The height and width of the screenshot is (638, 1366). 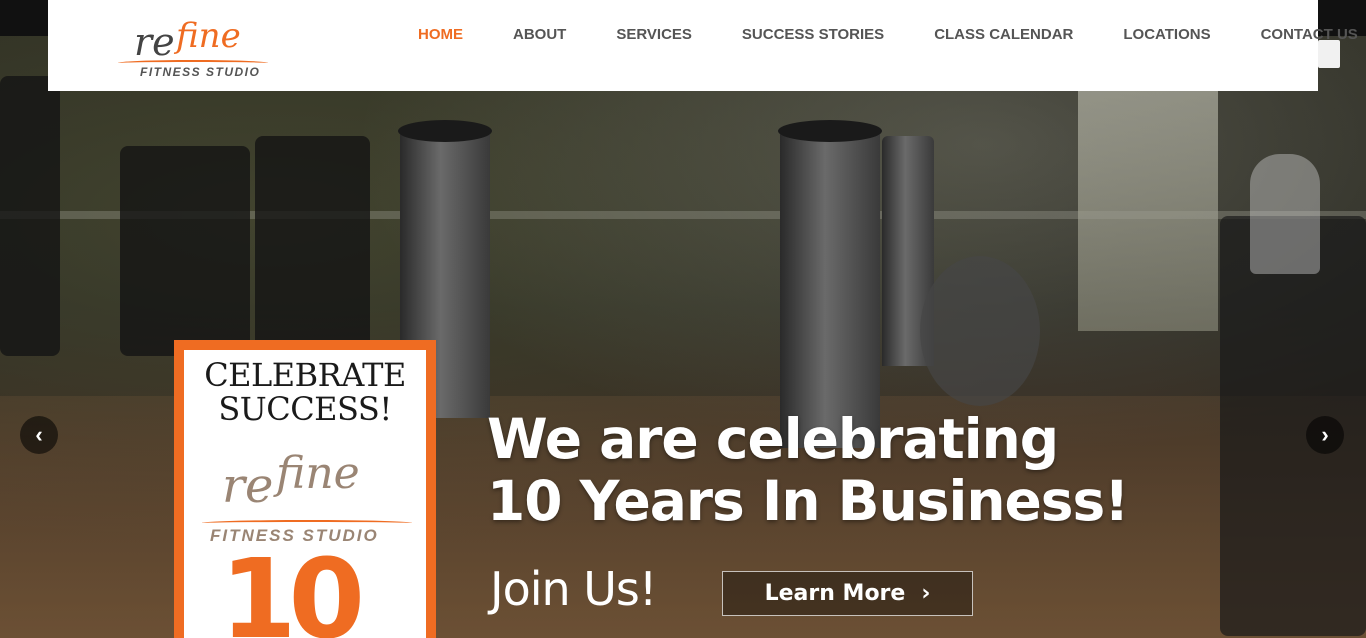 I want to click on chevron-left-icon: ‹, so click(x=39, y=434).